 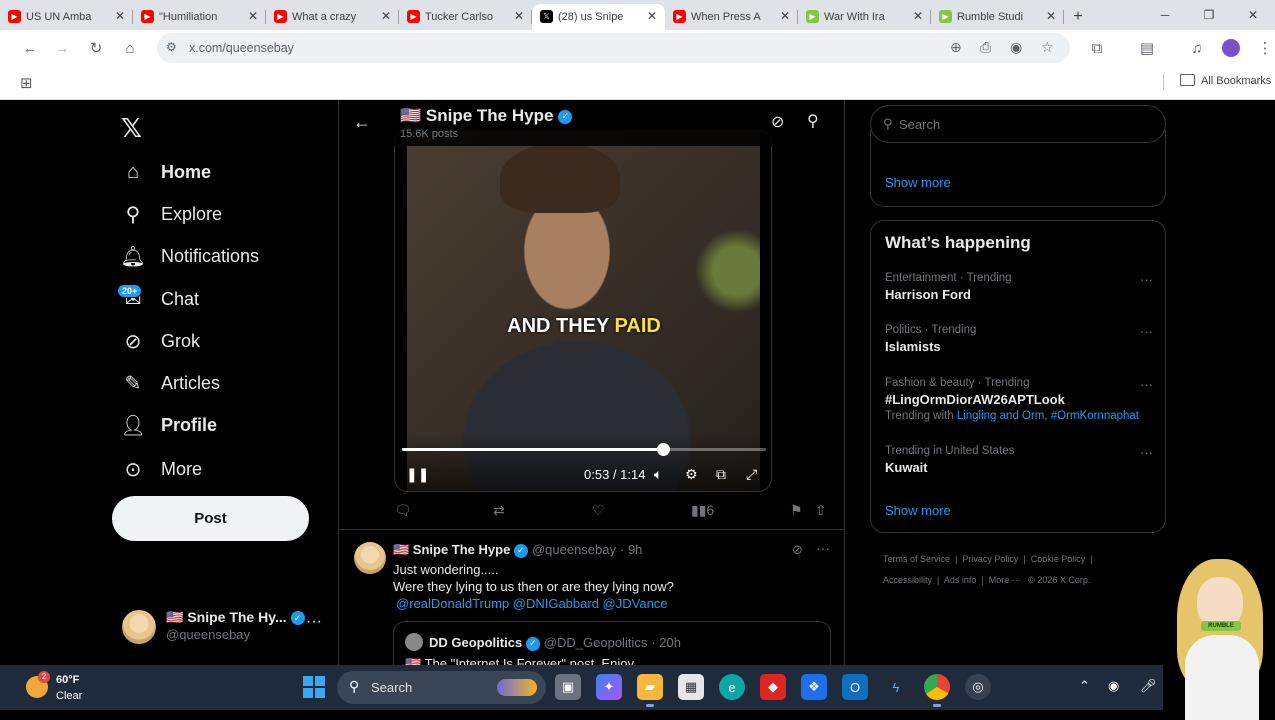 I want to click on red-app-icon: ◆, so click(x=773, y=687).